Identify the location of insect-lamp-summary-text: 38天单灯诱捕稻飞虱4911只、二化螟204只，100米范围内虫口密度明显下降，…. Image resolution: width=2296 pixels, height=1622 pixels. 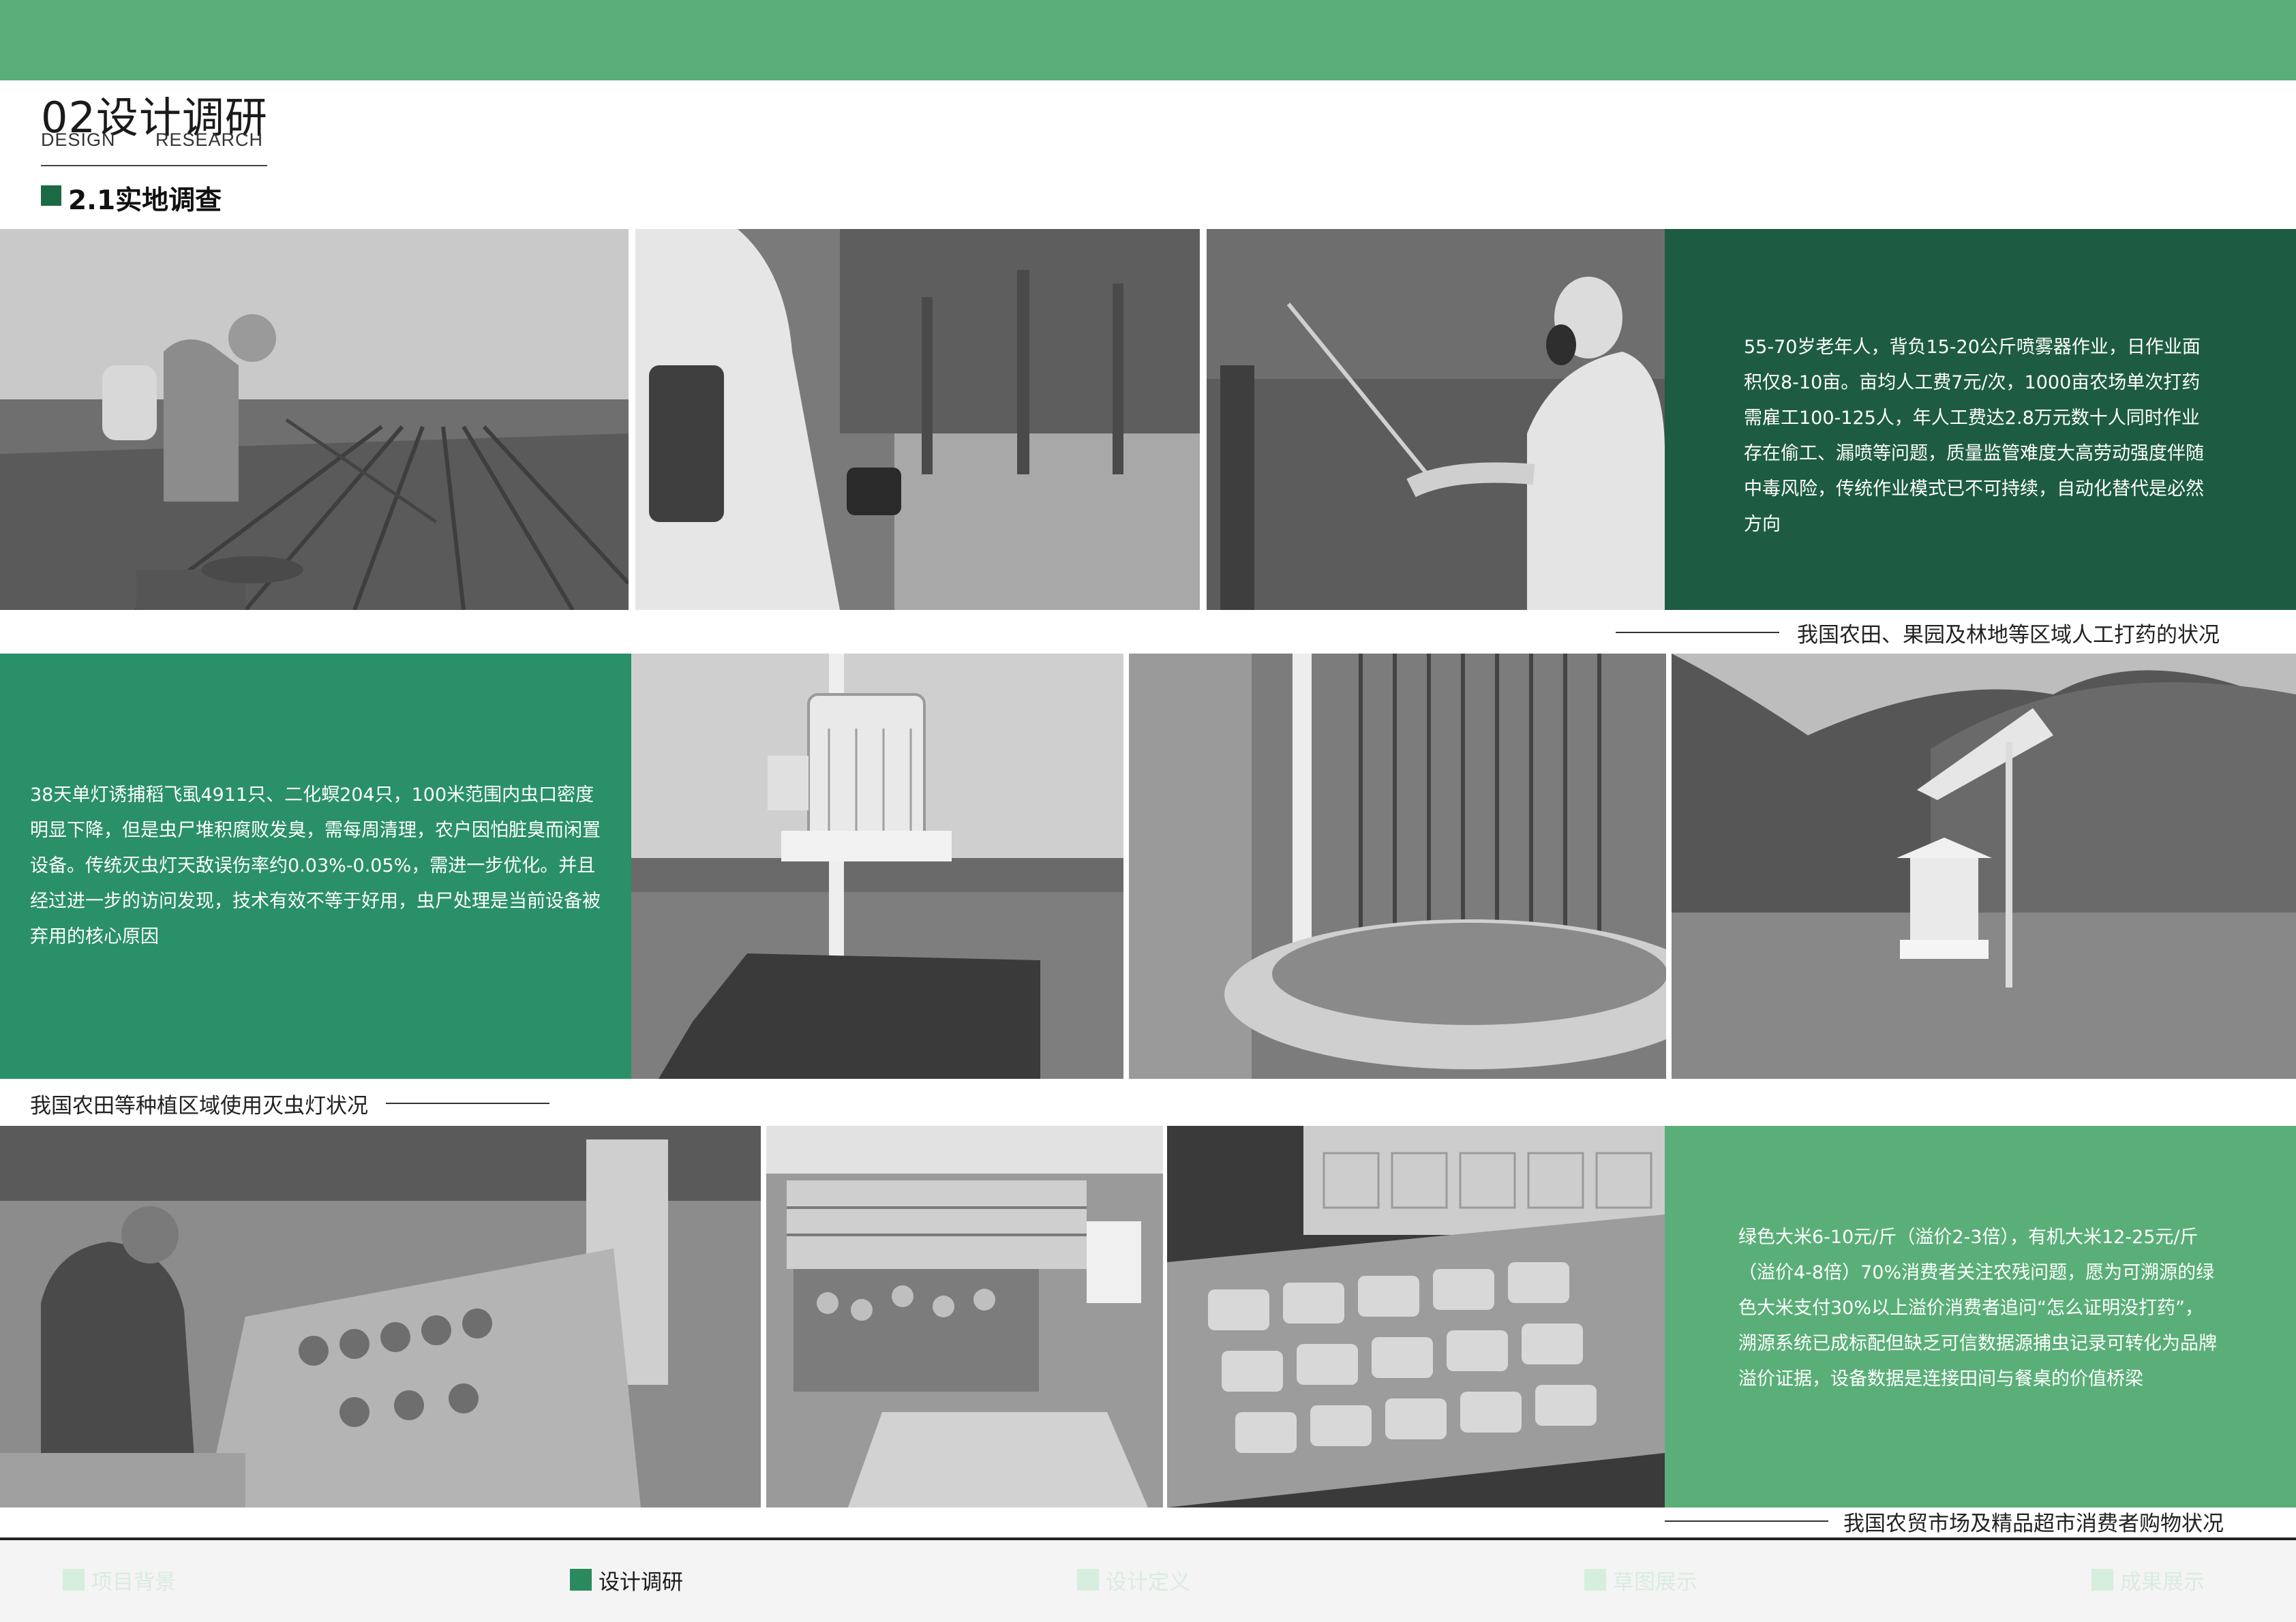
(315, 866).